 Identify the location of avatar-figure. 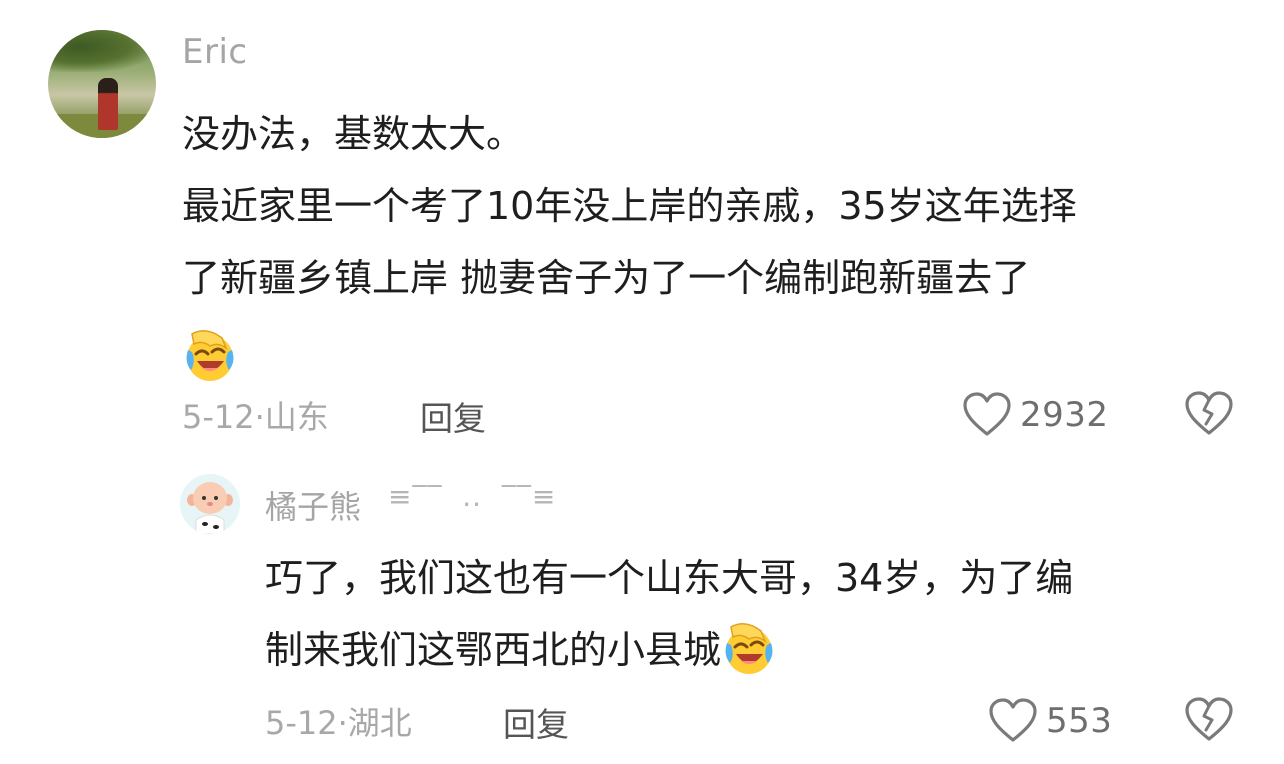
(108, 104).